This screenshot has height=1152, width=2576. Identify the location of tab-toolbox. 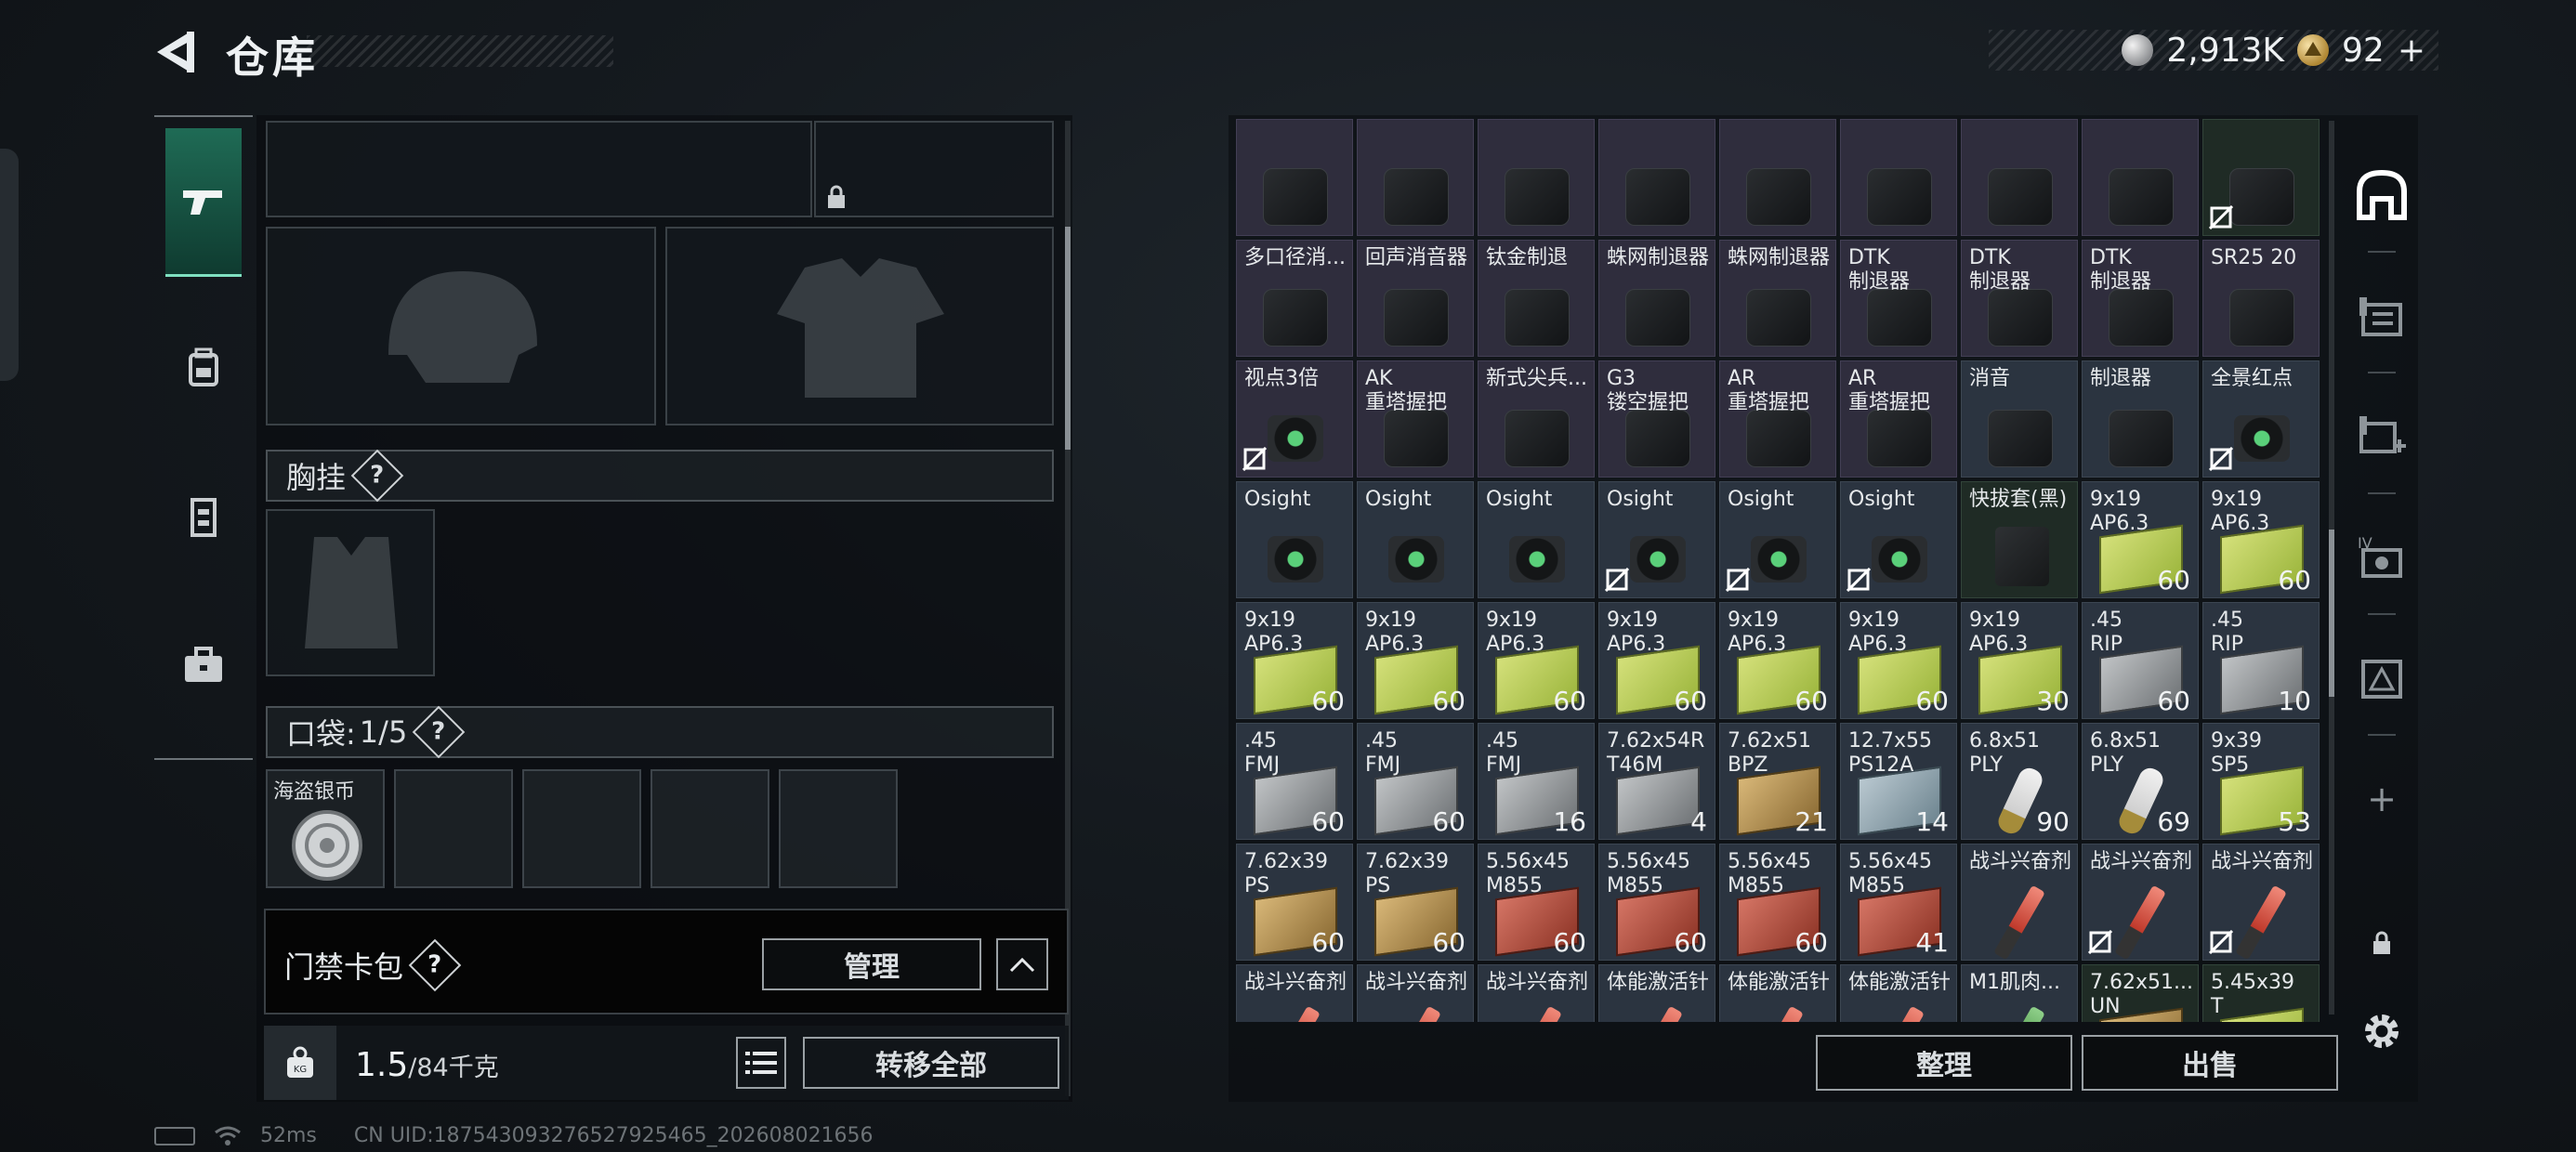
(203, 665).